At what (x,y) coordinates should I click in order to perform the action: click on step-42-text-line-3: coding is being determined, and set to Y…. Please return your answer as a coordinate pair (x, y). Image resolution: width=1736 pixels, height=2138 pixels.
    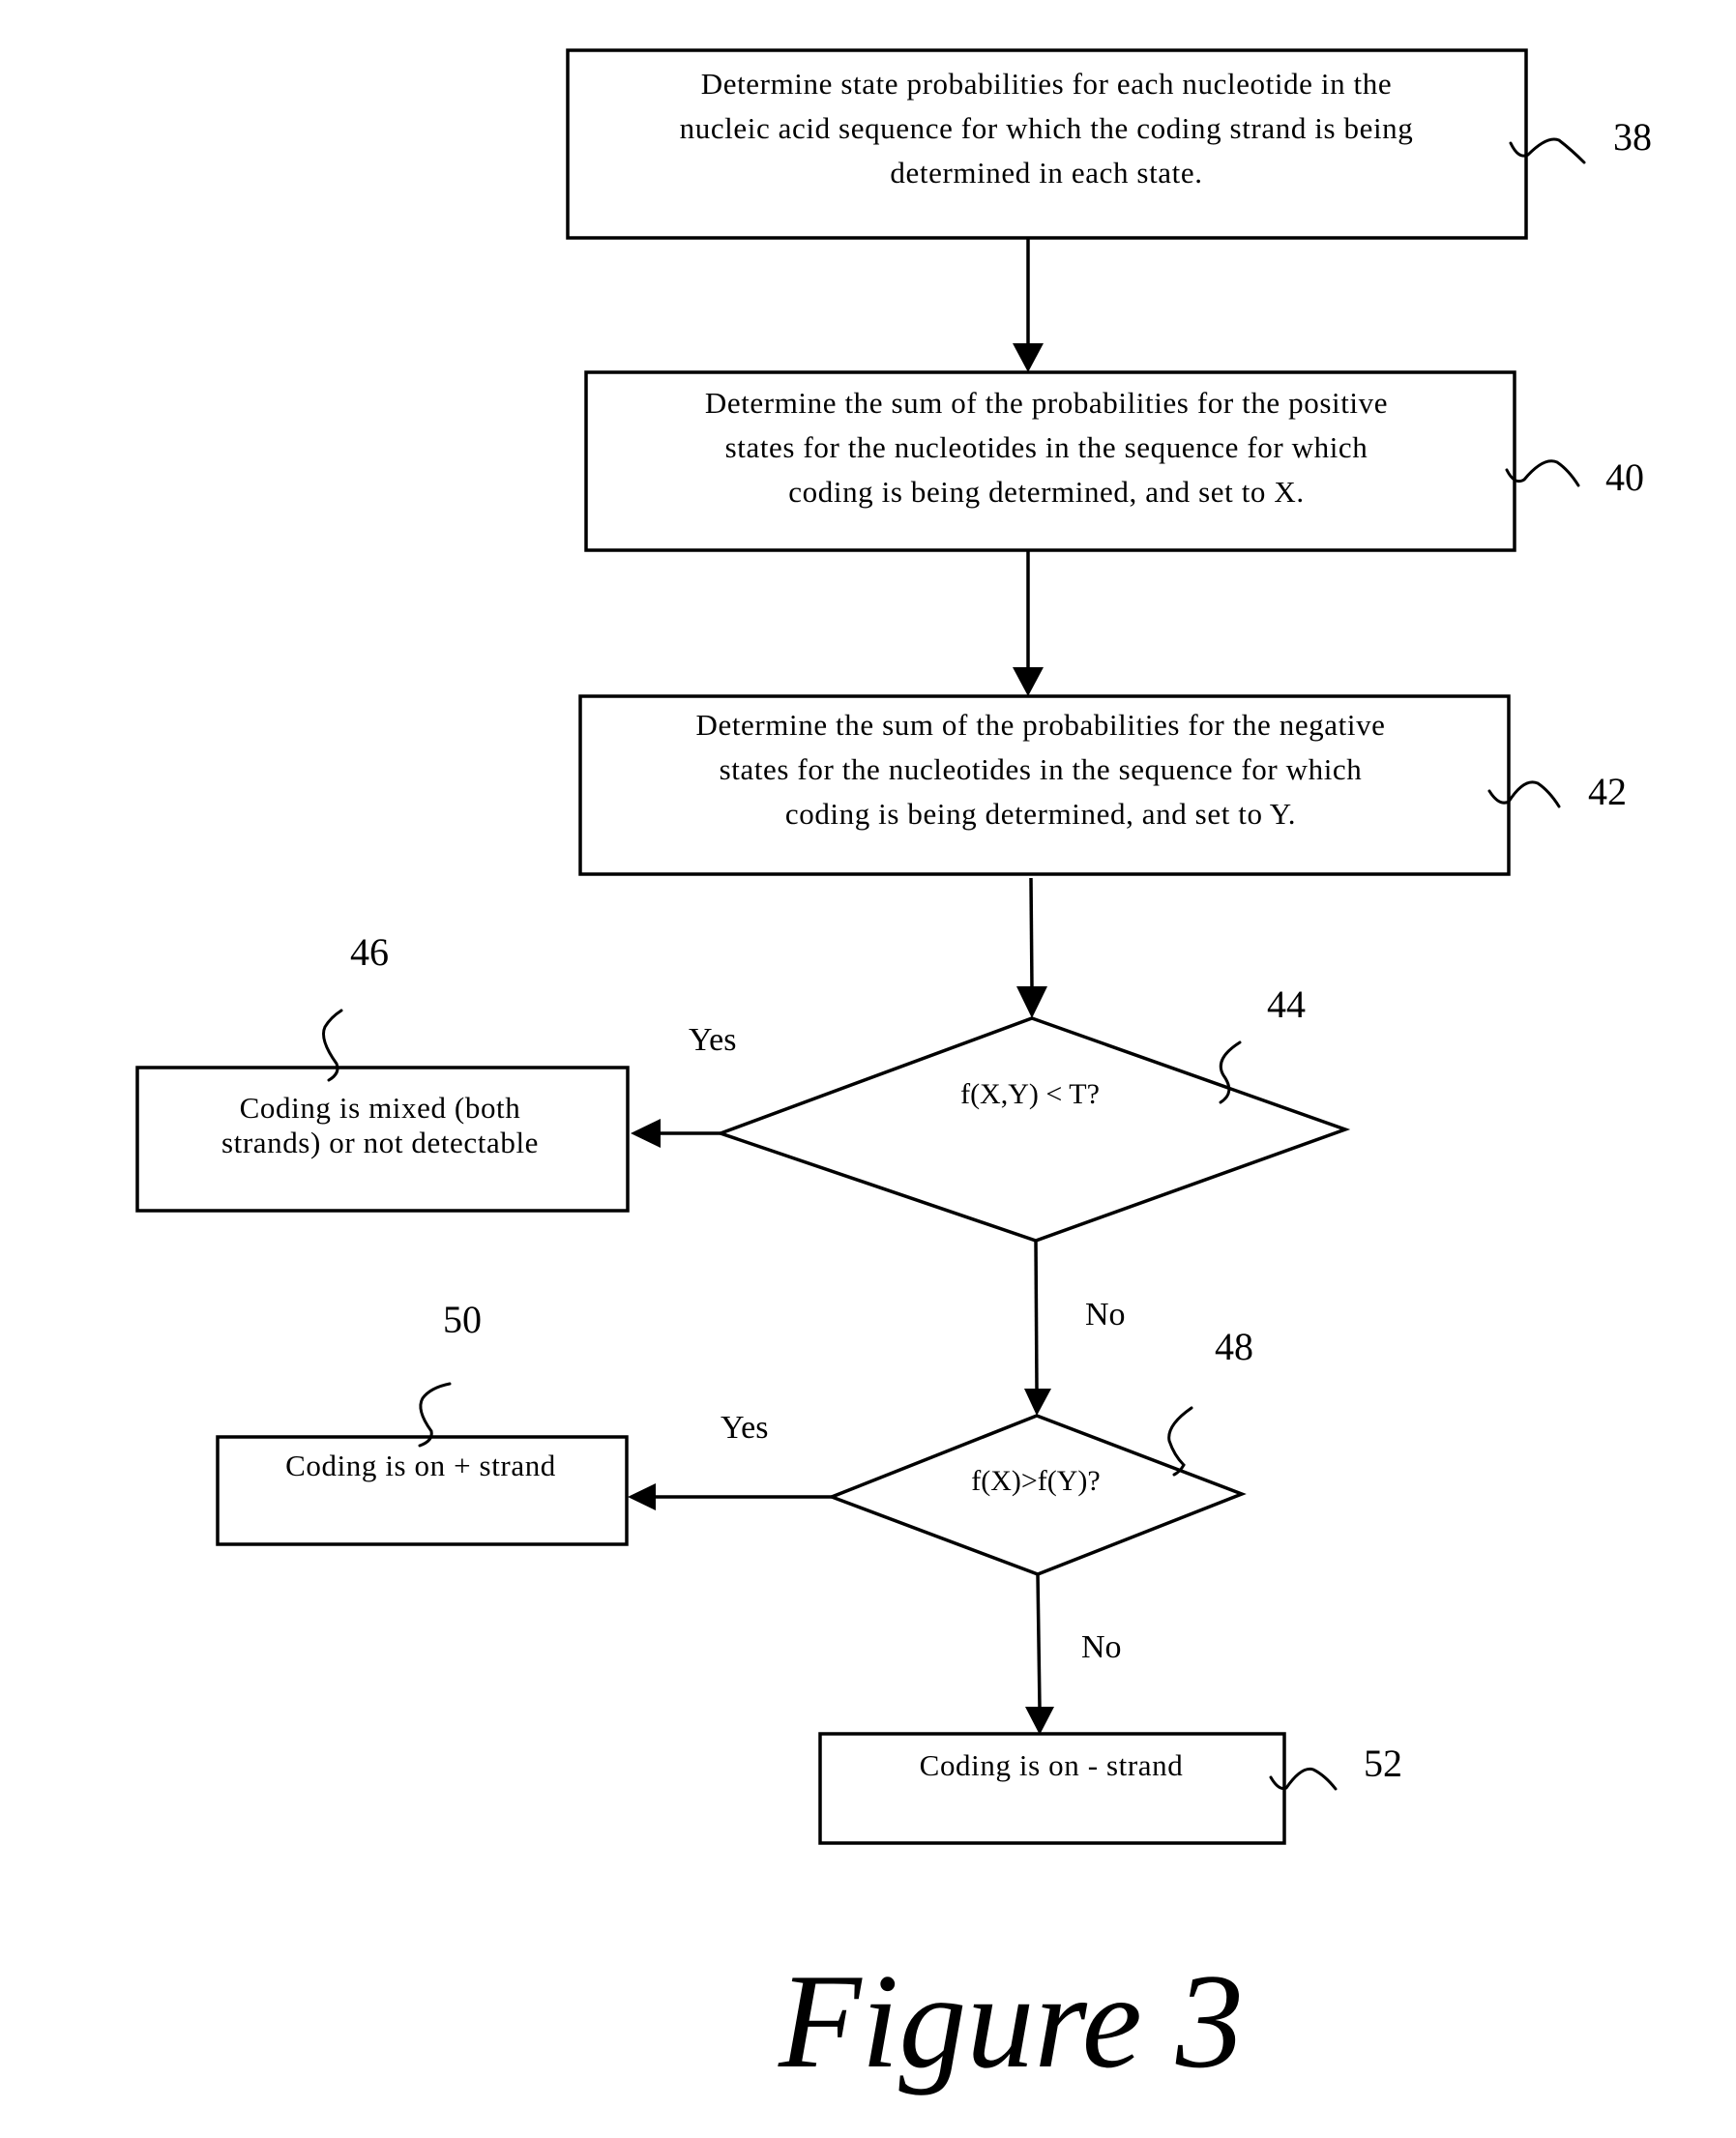
    Looking at the image, I should click on (1040, 814).